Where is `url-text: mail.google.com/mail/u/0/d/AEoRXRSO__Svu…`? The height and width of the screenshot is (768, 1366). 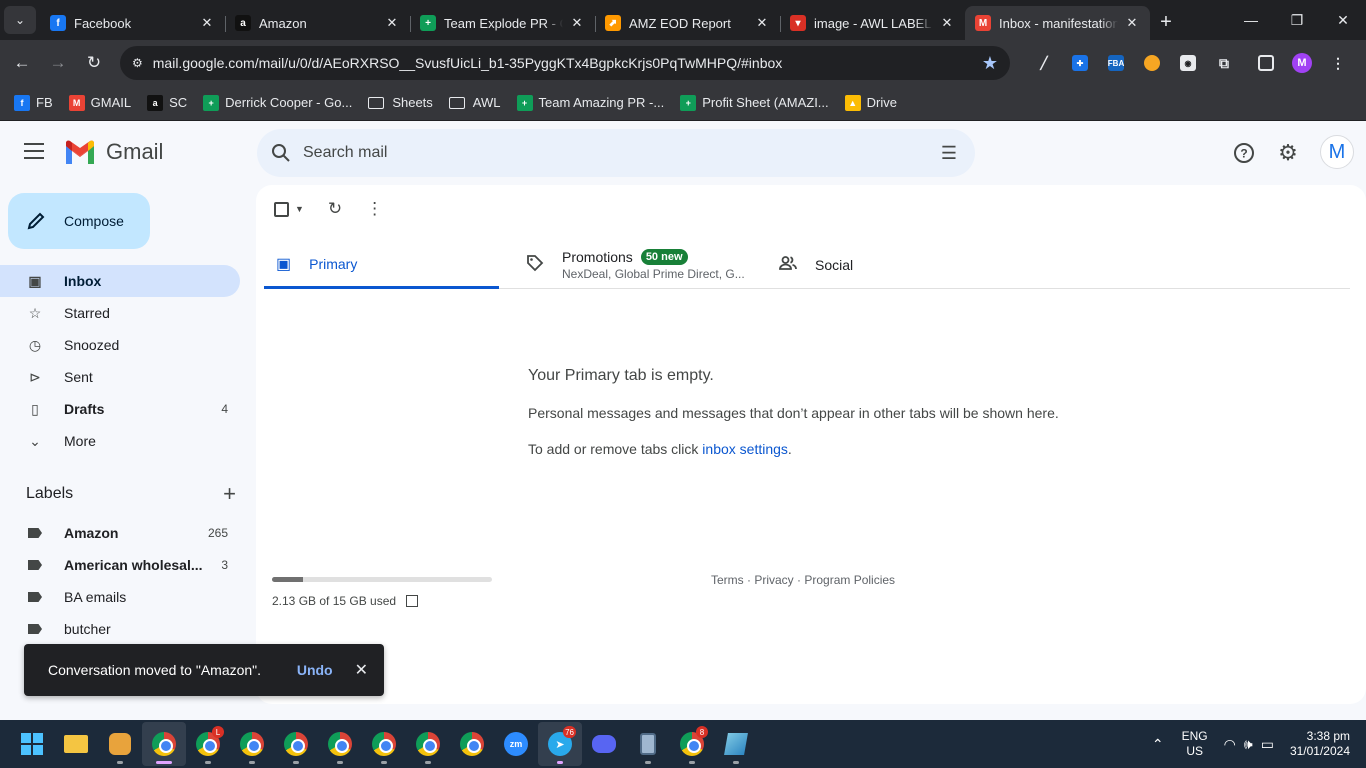 url-text: mail.google.com/mail/u/0/d/AEoRXRSO__Svu… is located at coordinates (567, 63).